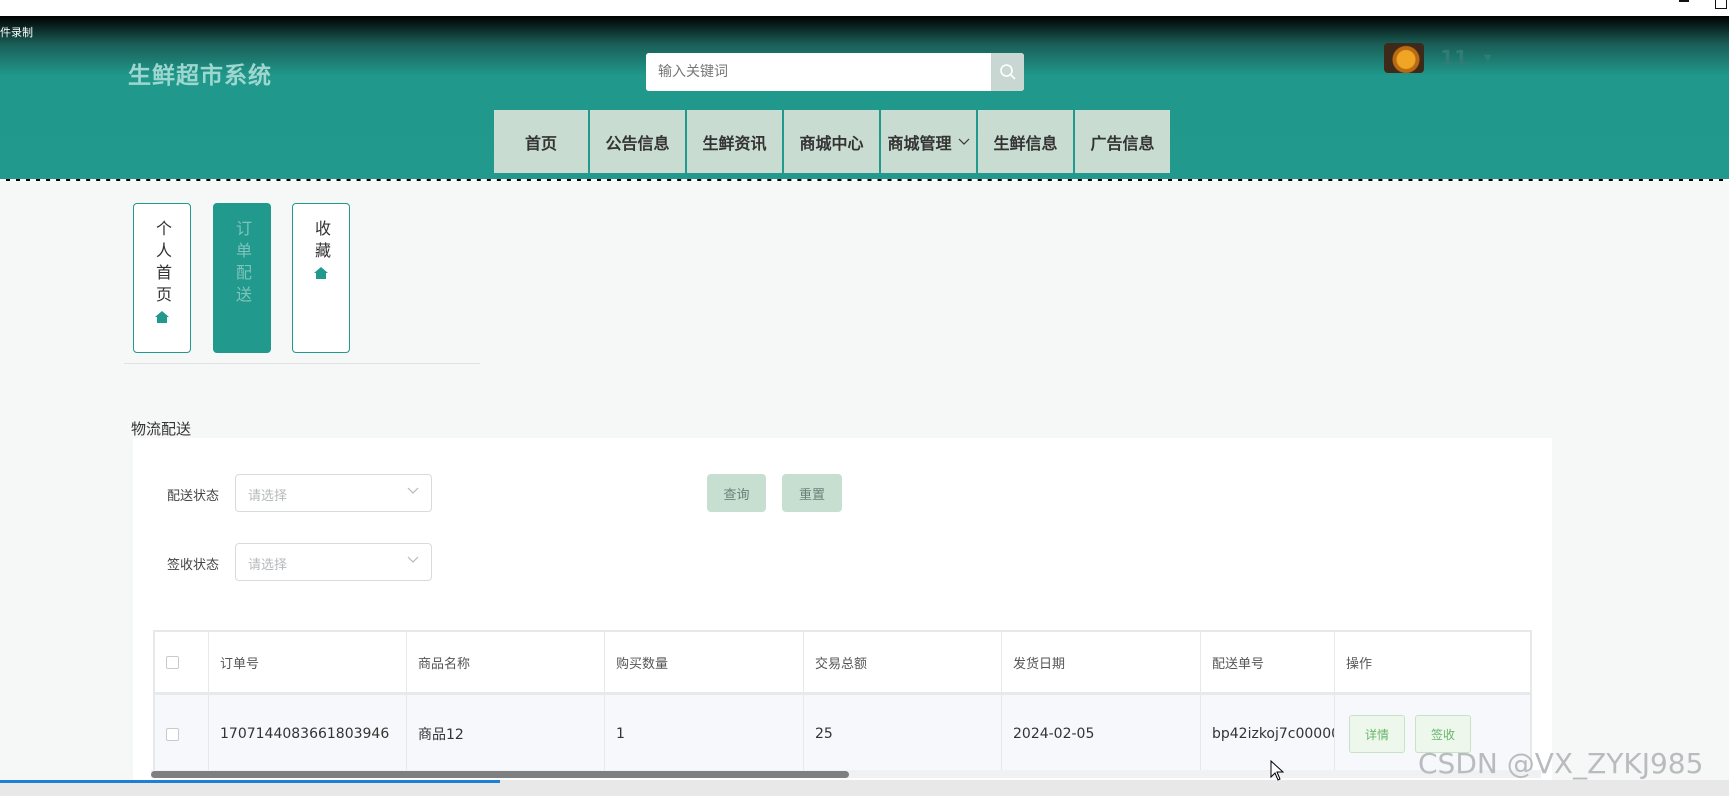  Describe the element at coordinates (903, 662) in the screenshot. I see `column-header: 交易总额` at that location.